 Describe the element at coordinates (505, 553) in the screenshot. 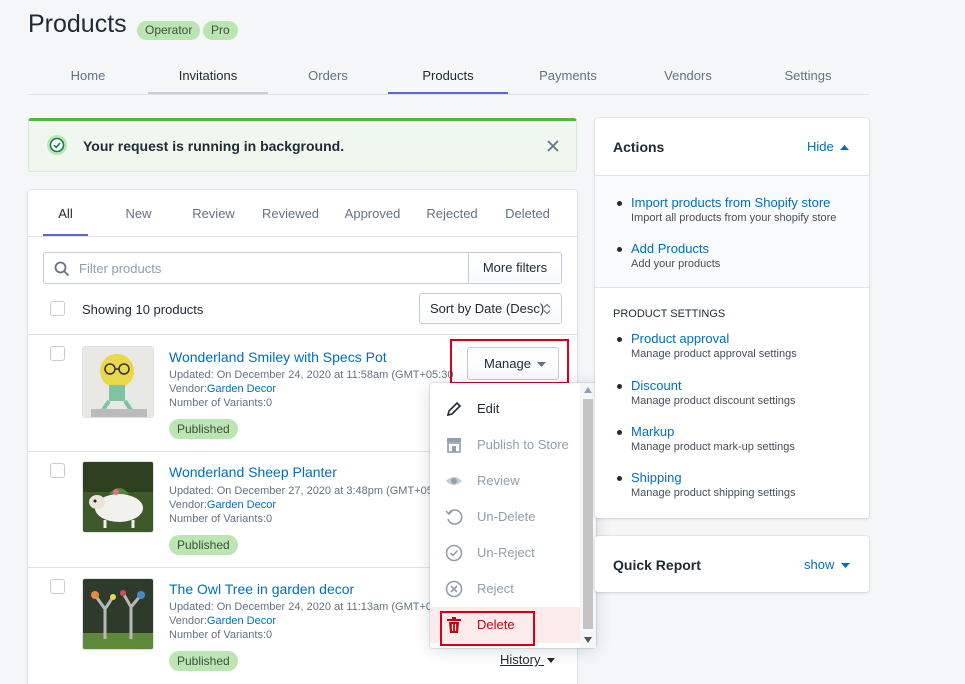

I see `menu-item-unreject: Un-Reject` at that location.